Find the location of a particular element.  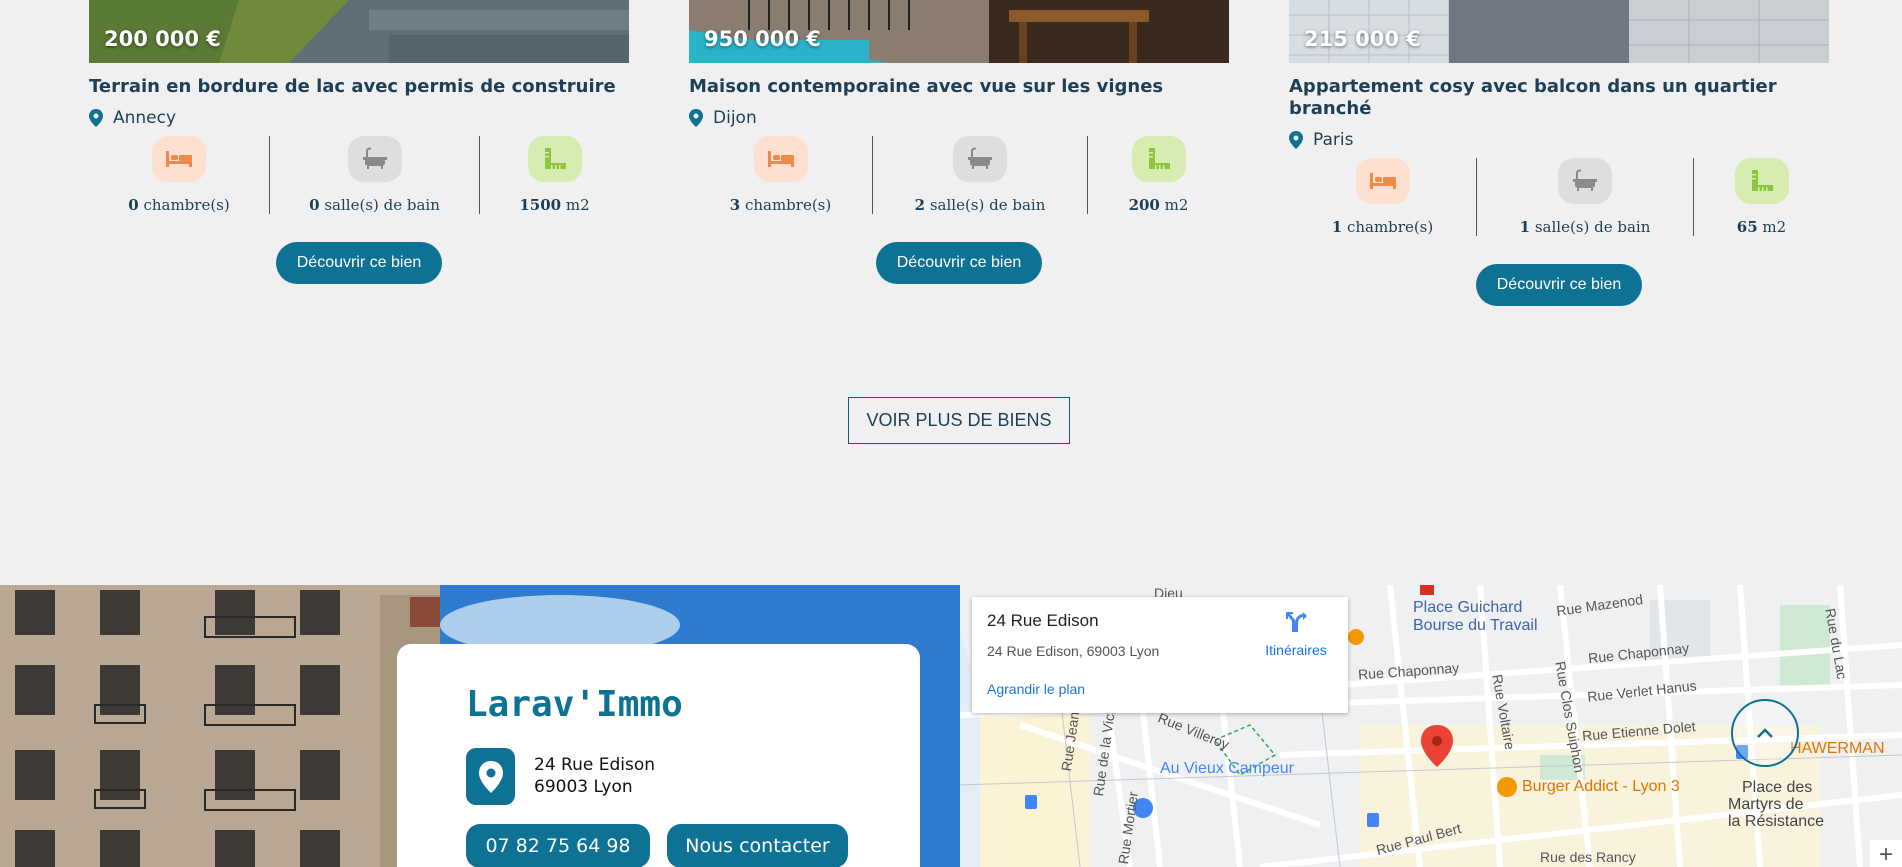

feature-label: 200 m2 is located at coordinates (1158, 205).